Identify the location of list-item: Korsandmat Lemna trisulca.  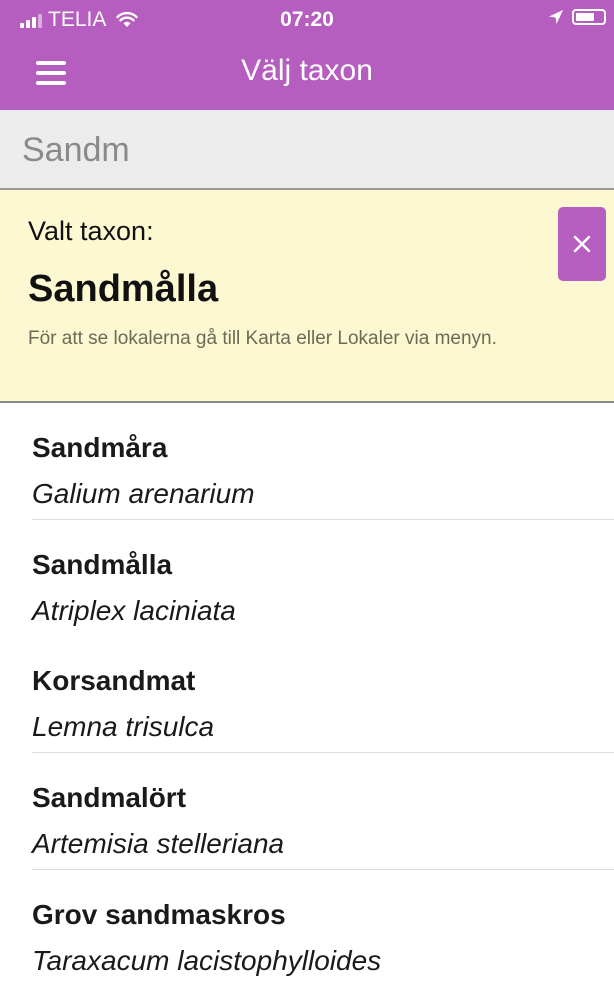
(323, 694).